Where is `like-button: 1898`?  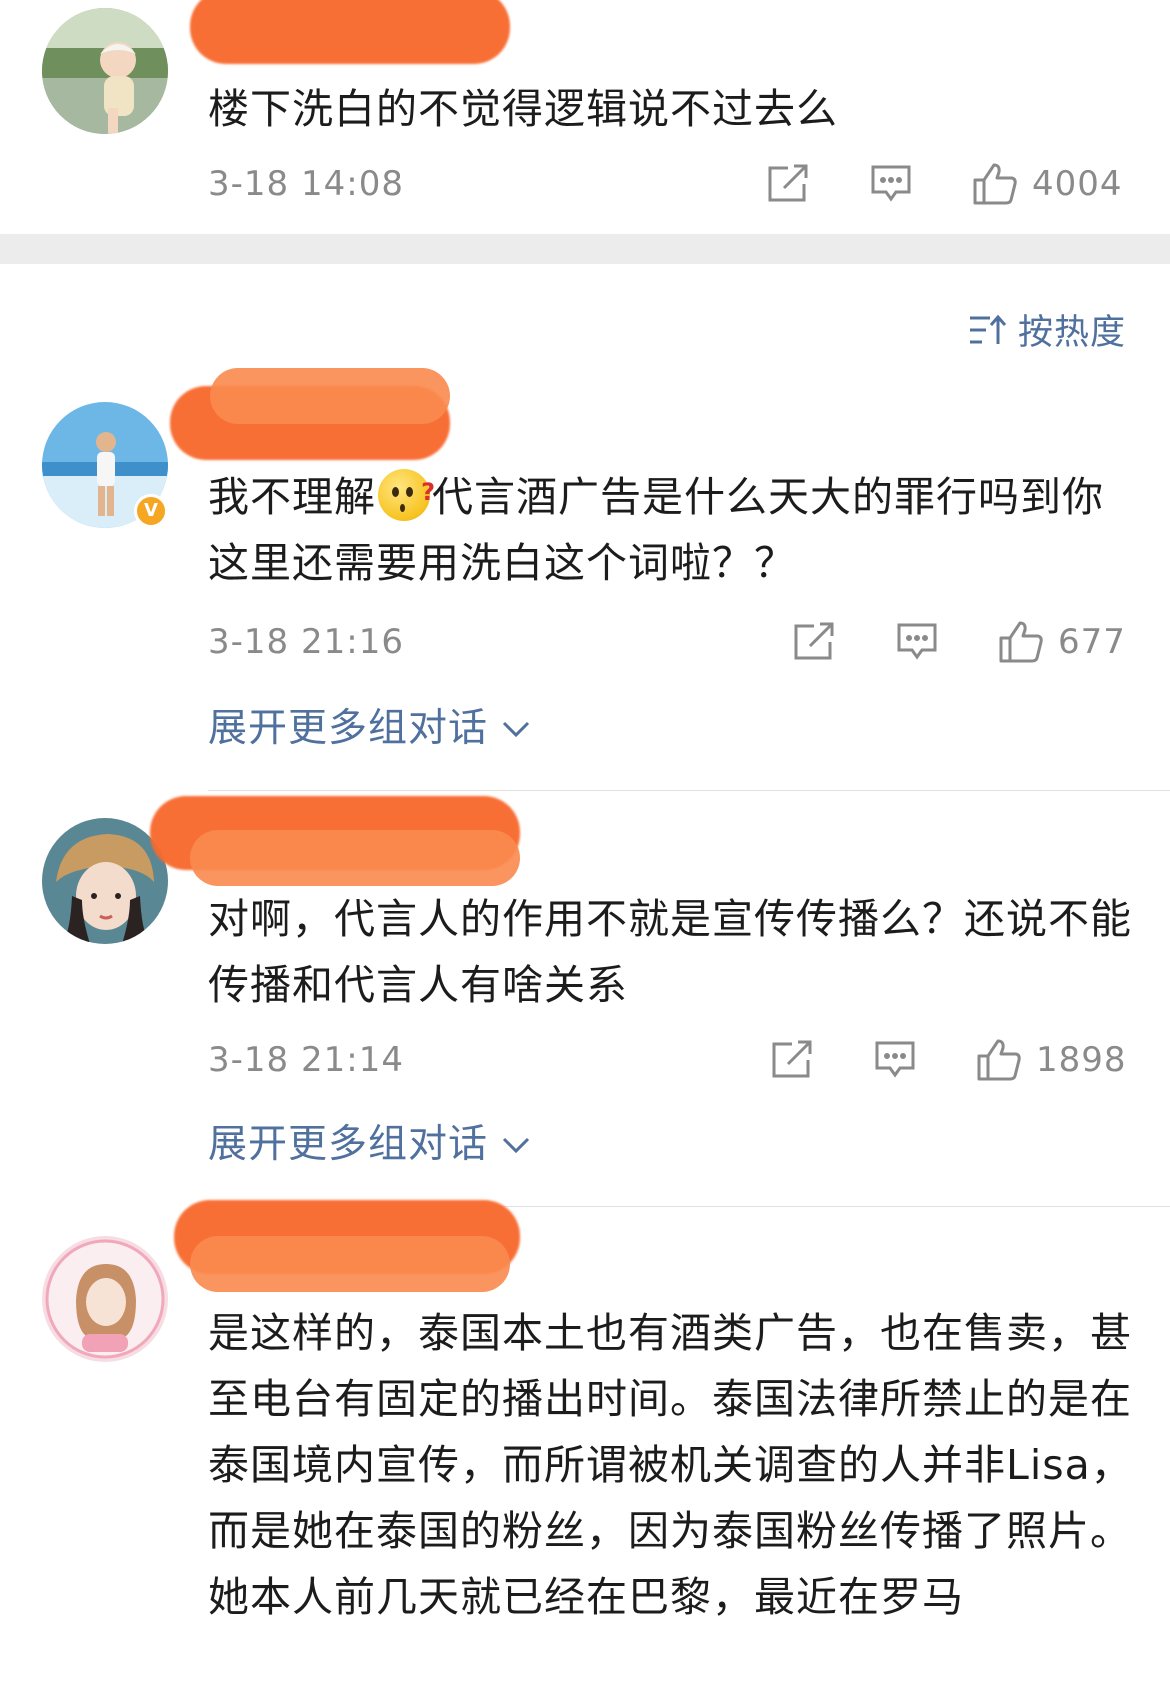 like-button: 1898 is located at coordinates (1051, 1060).